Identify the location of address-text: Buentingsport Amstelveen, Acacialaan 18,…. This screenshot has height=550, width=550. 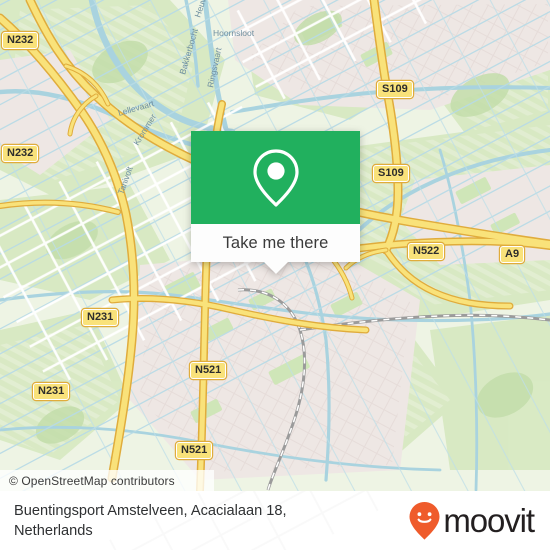
(150, 521).